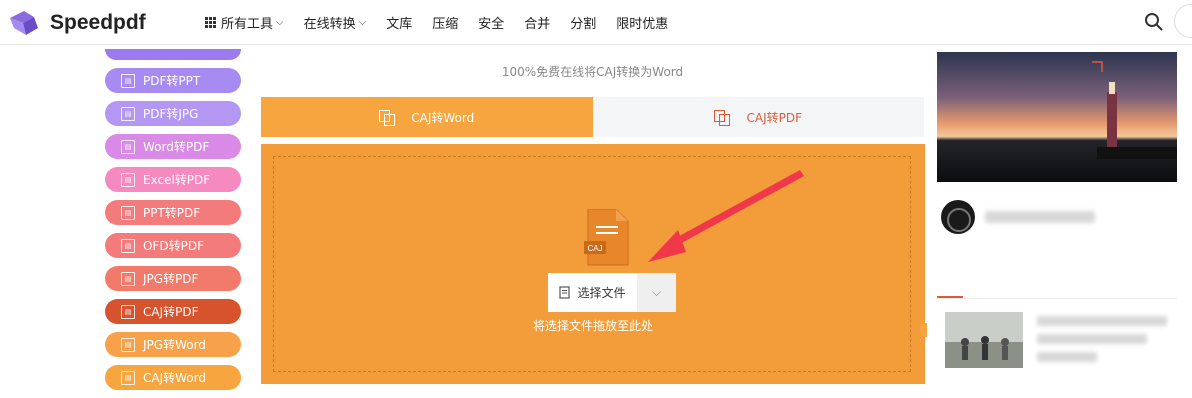  What do you see at coordinates (958, 217) in the screenshot?
I see `author-avatar` at bounding box center [958, 217].